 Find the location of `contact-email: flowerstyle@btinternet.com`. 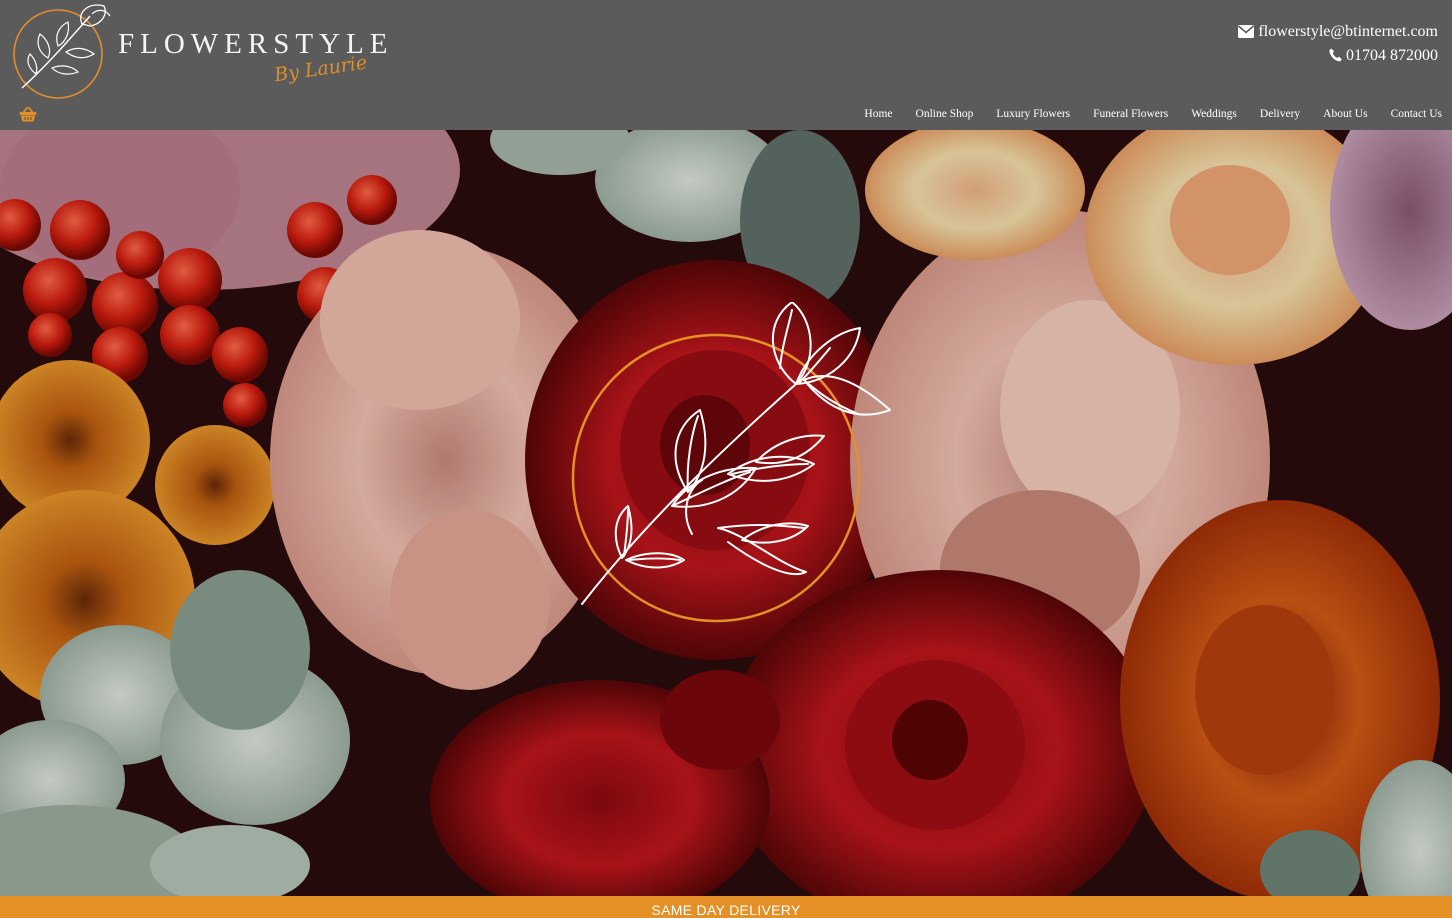

contact-email: flowerstyle@btinternet.com is located at coordinates (1338, 32).